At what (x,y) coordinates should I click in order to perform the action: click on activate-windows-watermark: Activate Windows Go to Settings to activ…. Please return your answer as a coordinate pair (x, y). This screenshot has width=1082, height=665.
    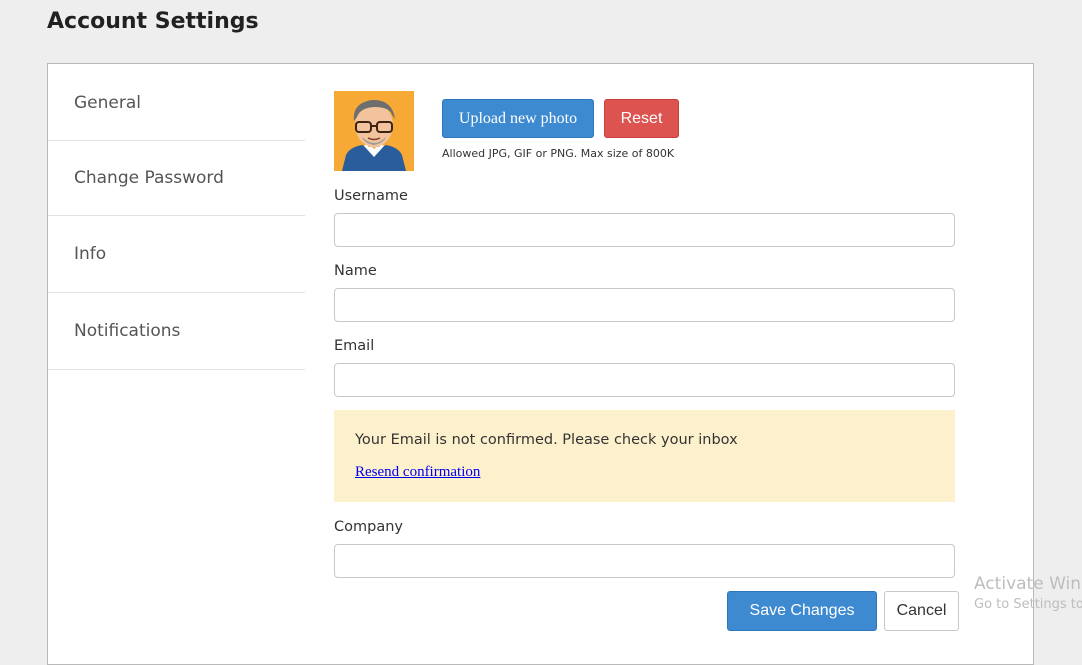
    Looking at the image, I should click on (1028, 594).